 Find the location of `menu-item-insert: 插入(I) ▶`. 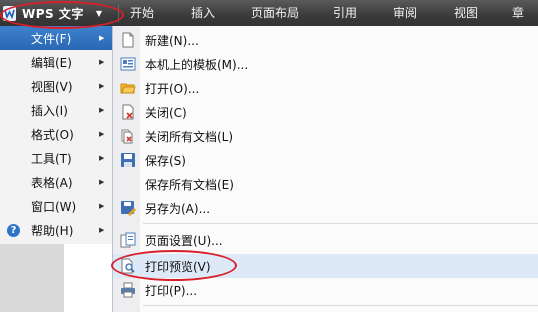

menu-item-insert: 插入(I) ▶ is located at coordinates (56, 110).